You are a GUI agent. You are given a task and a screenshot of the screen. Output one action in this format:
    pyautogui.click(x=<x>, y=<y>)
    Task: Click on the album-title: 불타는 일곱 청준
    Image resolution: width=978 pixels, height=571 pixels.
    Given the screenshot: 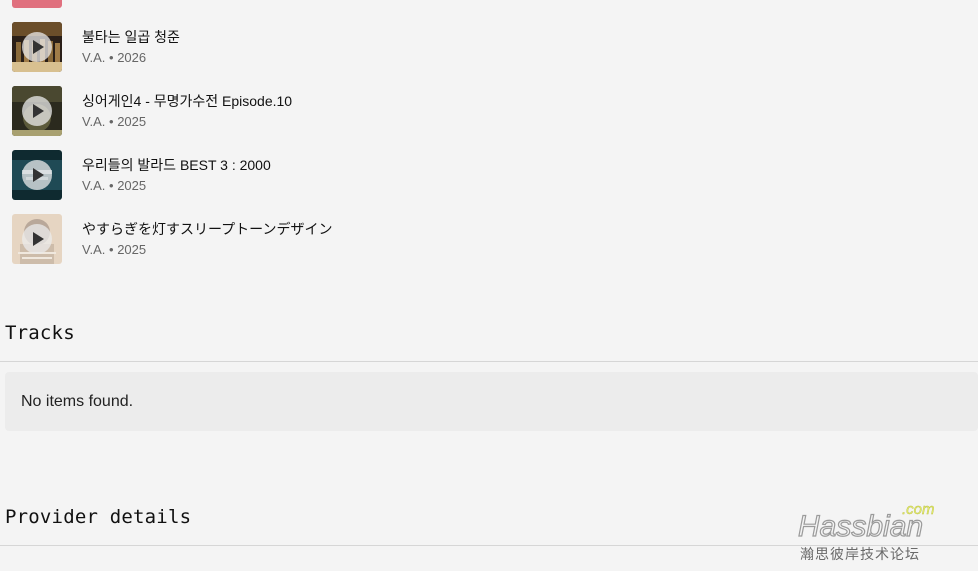 What is the action you would take?
    pyautogui.click(x=131, y=37)
    